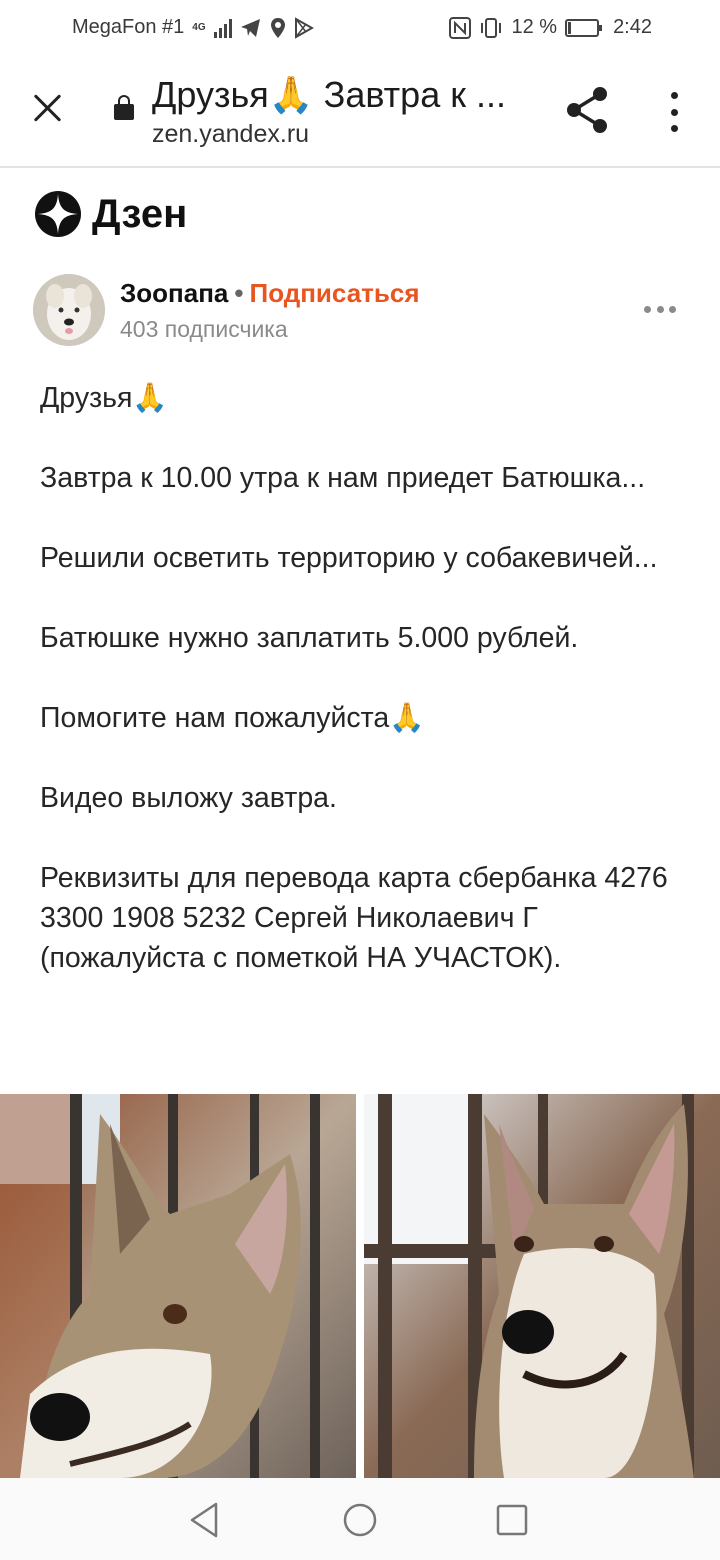 The image size is (720, 1560). Describe the element at coordinates (199, 27) in the screenshot. I see `network-type: 4G` at that location.